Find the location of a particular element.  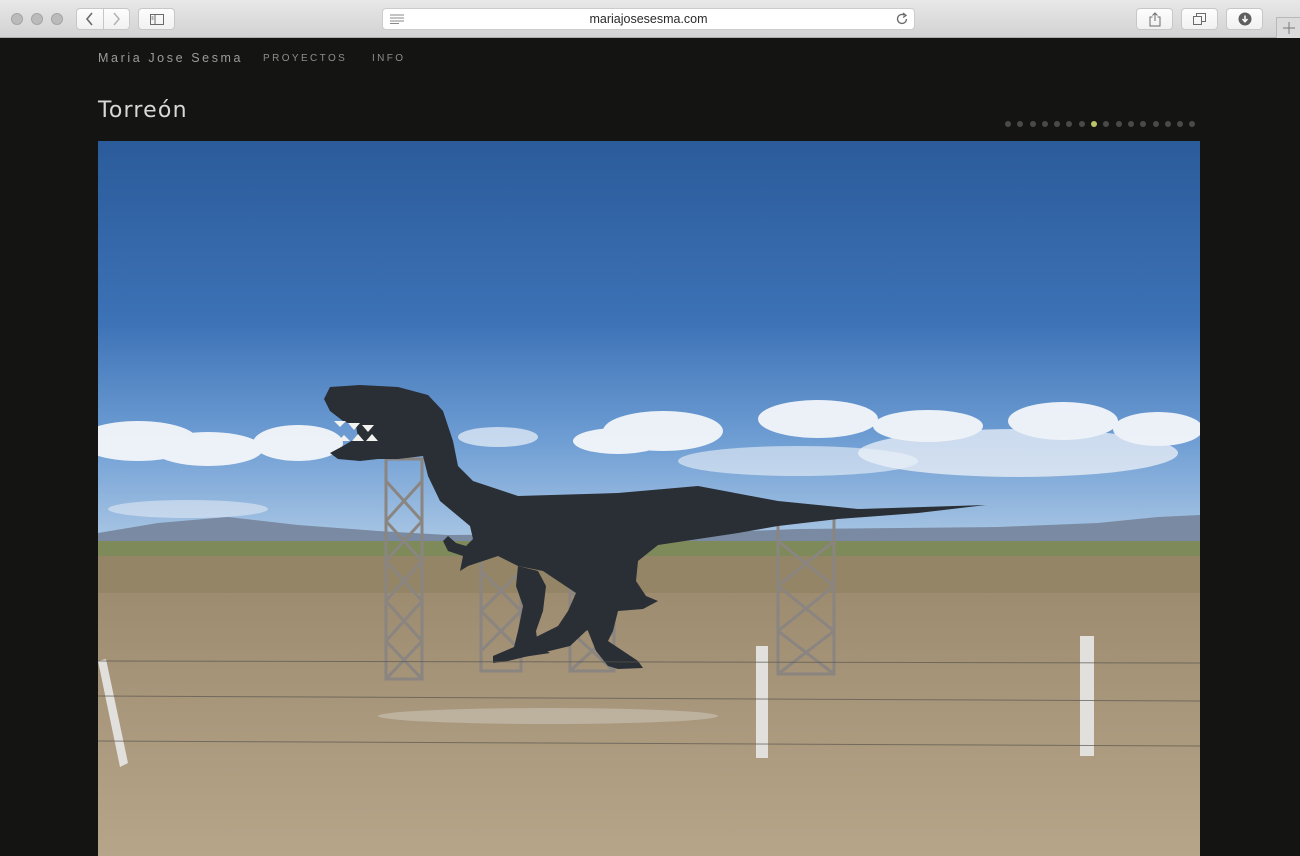

project-title: Torreón is located at coordinates (143, 110).